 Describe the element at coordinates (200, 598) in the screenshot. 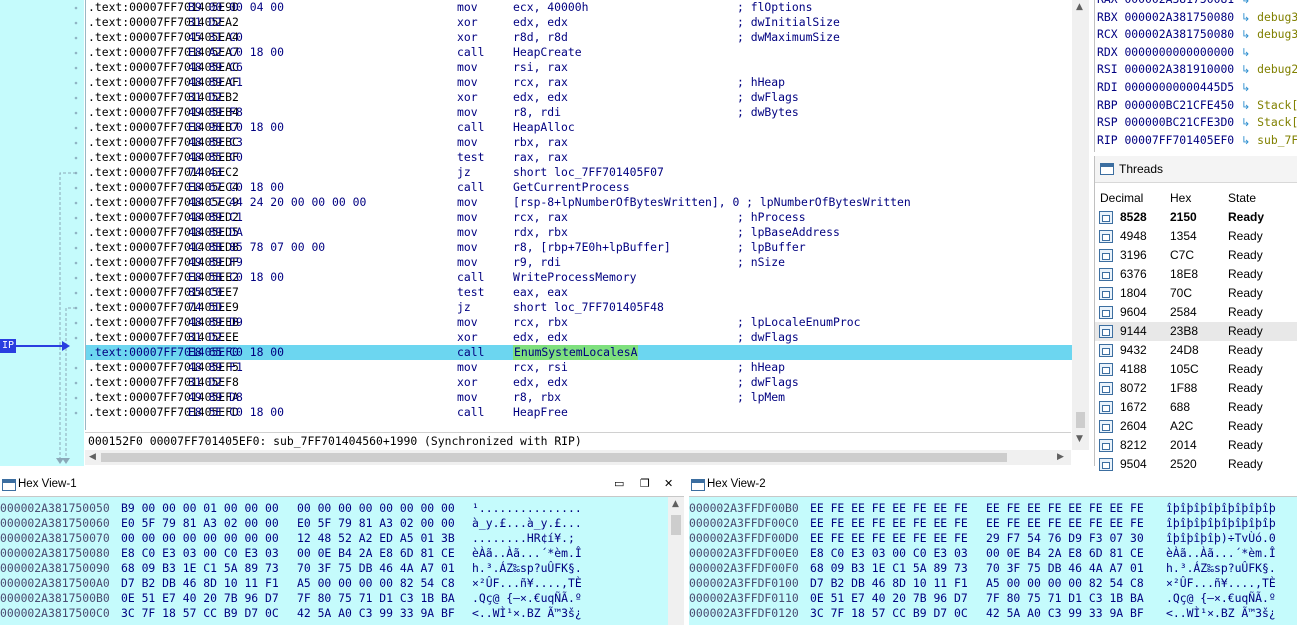

I see `hex-bytes-low: 0E 51 E7 40 20 7B 96 D7` at that location.